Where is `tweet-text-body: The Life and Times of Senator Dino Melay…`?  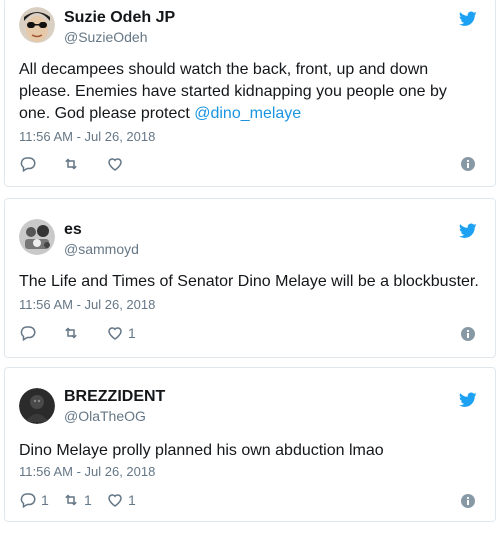 tweet-text-body: The Life and Times of Senator Dino Melay… is located at coordinates (249, 281).